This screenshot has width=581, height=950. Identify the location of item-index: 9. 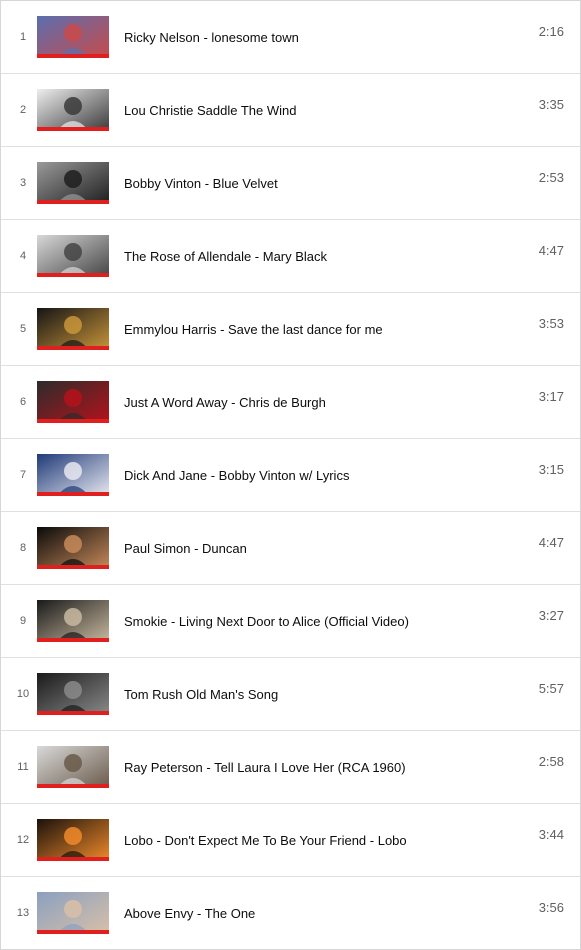
(23, 621).